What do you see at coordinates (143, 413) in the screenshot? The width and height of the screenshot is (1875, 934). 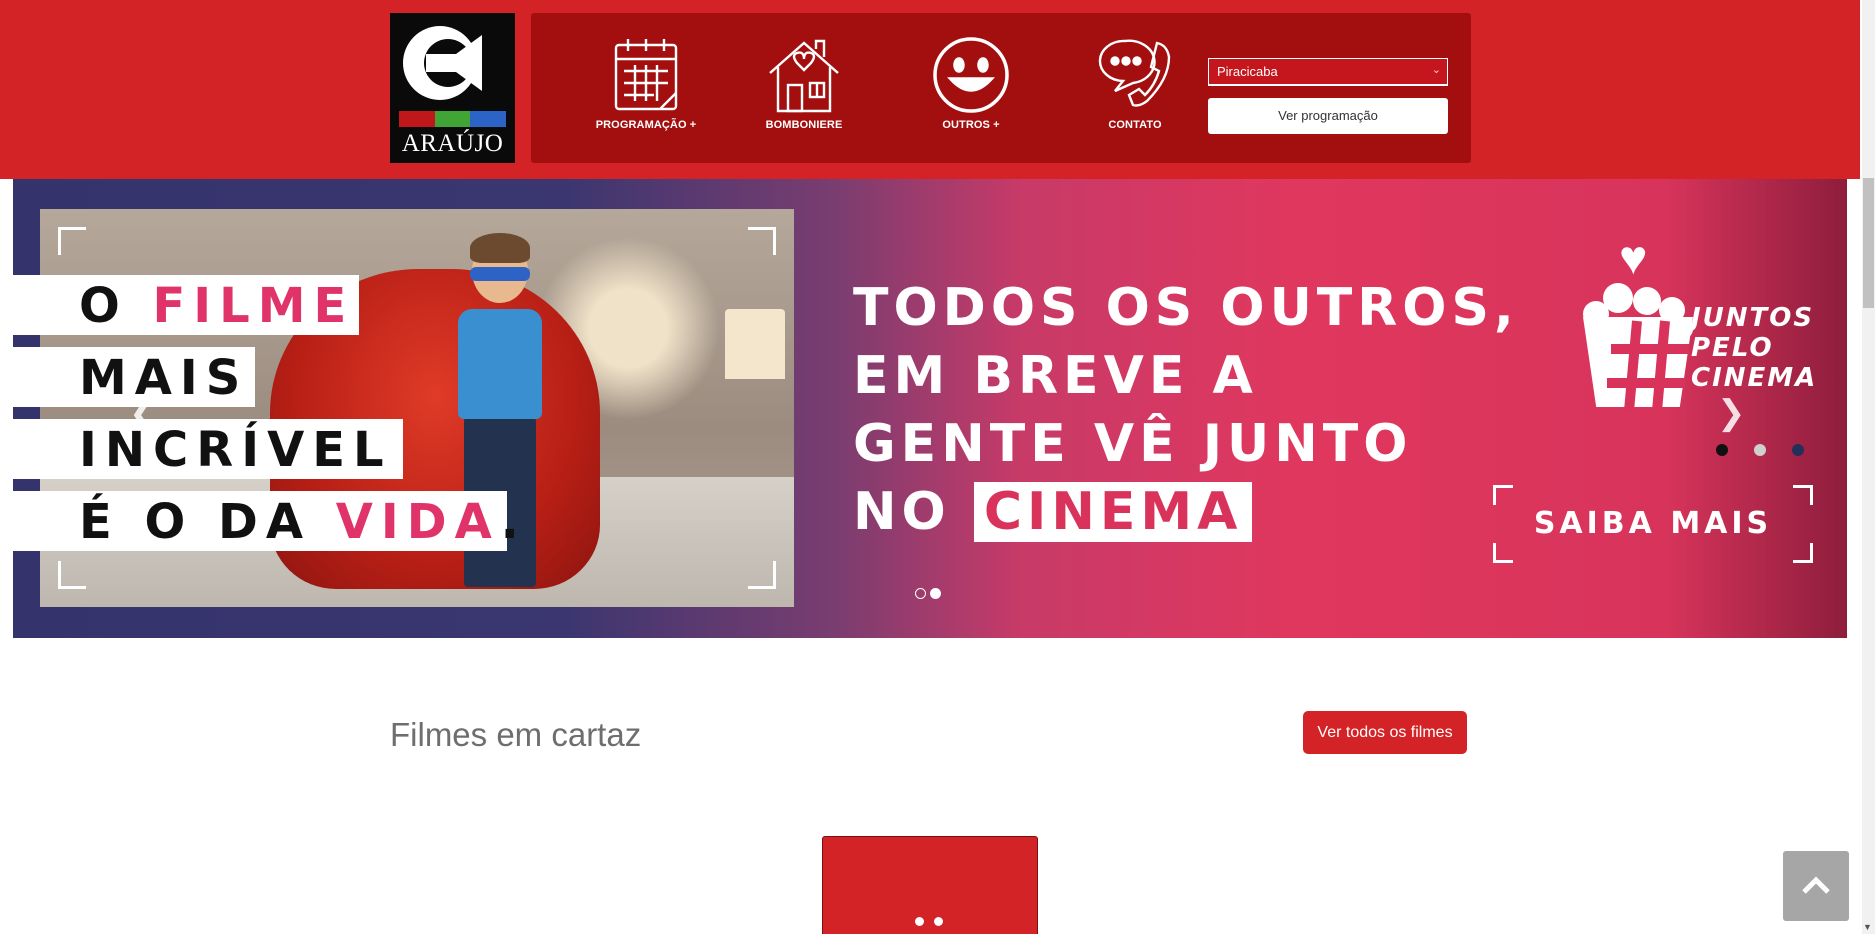 I see `chevron-left-icon: ❮` at bounding box center [143, 413].